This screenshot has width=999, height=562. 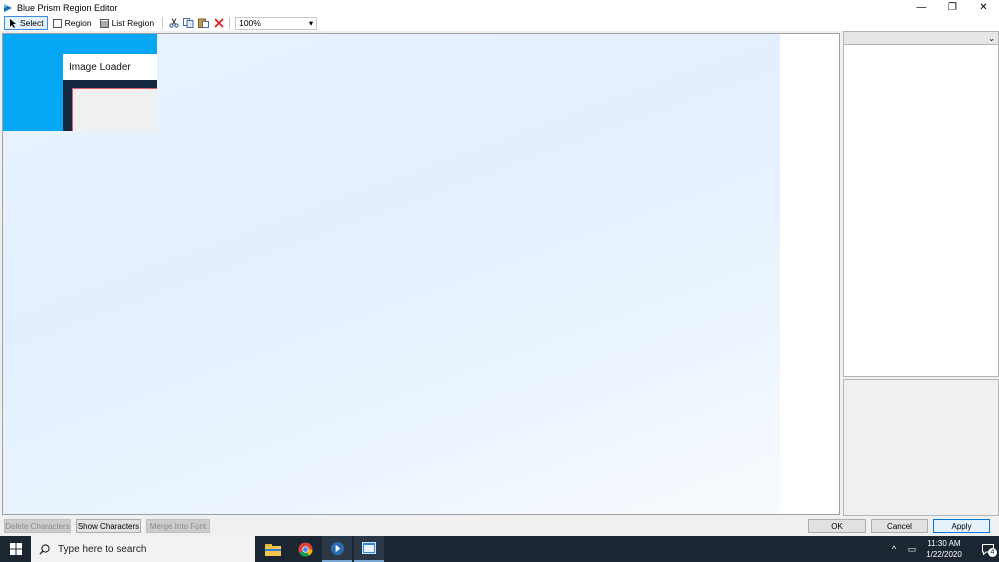 What do you see at coordinates (13, 23) in the screenshot?
I see `cursor-icon` at bounding box center [13, 23].